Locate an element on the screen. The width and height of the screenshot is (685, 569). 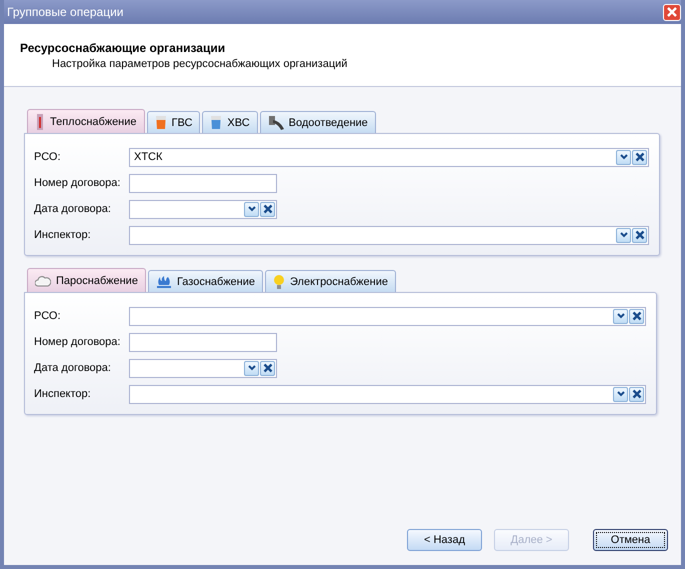
pipe-icon is located at coordinates (276, 122).